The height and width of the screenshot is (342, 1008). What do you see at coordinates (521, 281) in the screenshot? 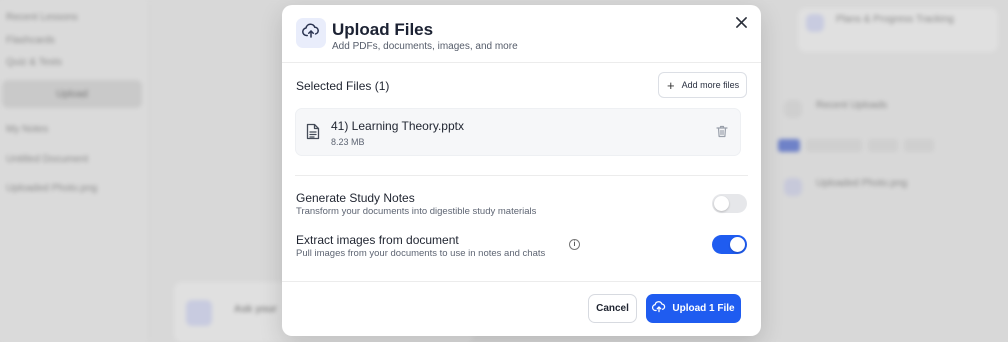
I see `footer-divider` at bounding box center [521, 281].